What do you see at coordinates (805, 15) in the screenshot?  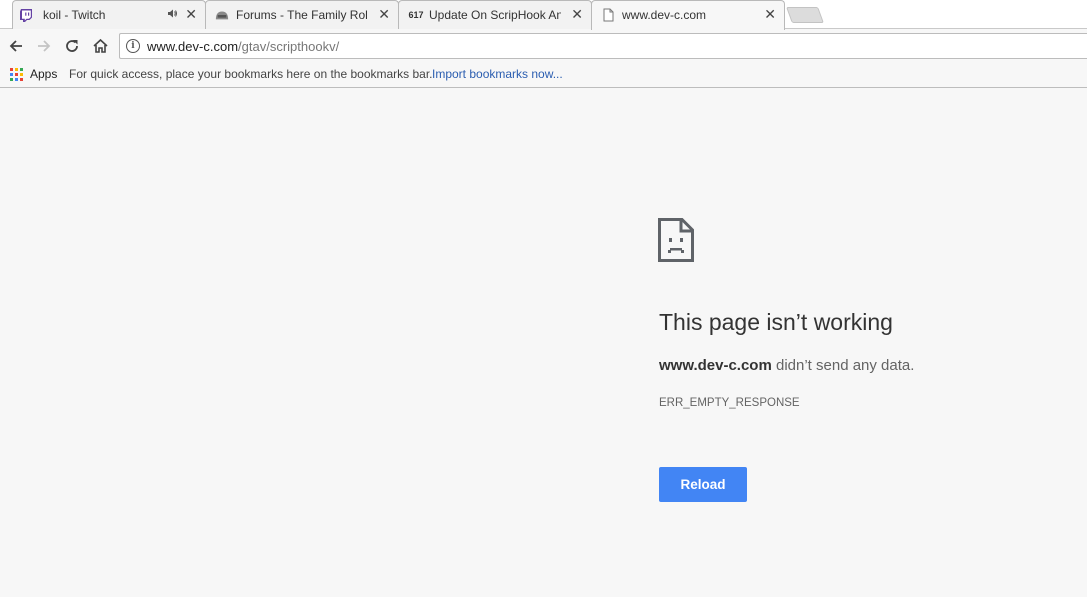 I see `new-tab-button` at bounding box center [805, 15].